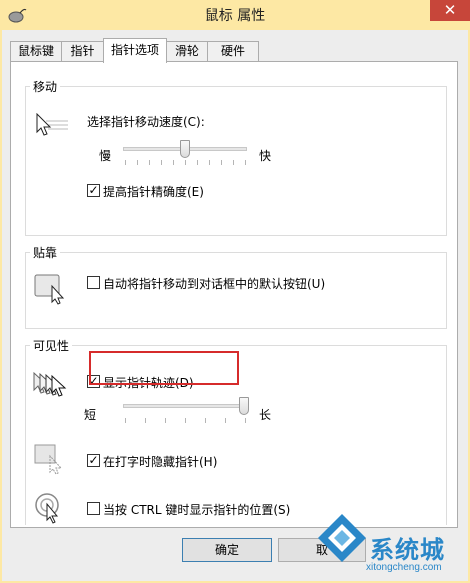  I want to click on close-button: ✕, so click(450, 10).